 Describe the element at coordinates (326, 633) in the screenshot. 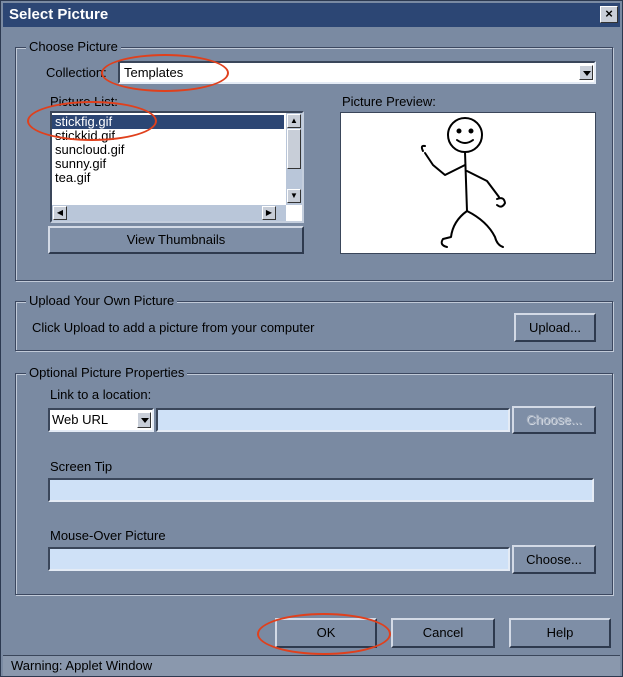

I see `ok-button: OK` at that location.